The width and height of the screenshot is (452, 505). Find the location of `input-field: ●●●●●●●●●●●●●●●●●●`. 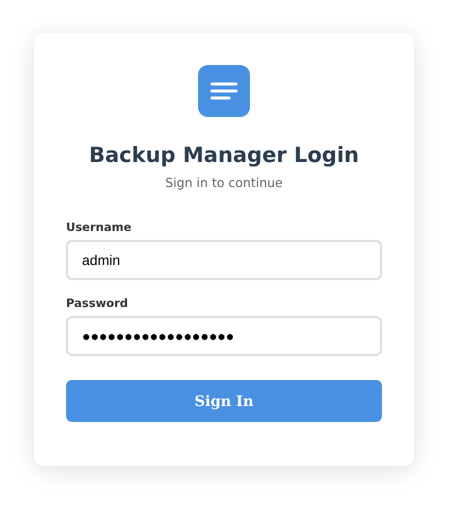

input-field: ●●●●●●●●●●●●●●●●●● is located at coordinates (224, 336).